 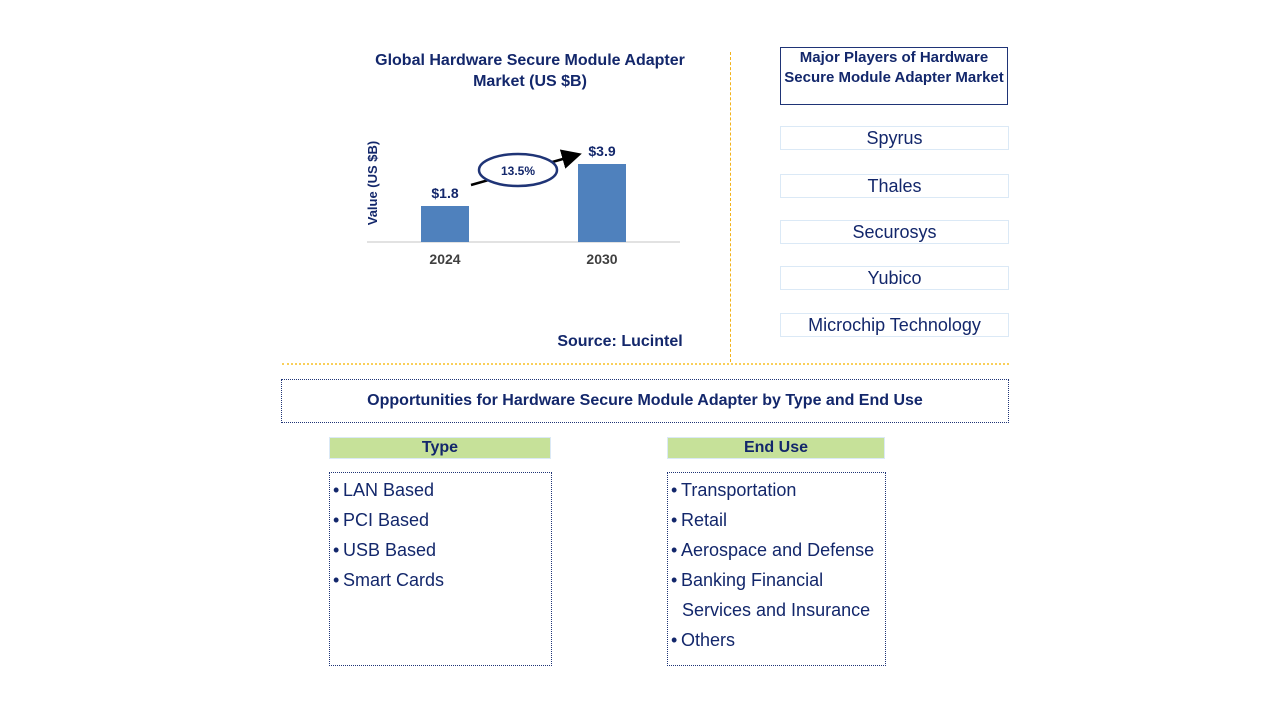 I want to click on data-label-2024: $1.8, so click(x=444, y=193).